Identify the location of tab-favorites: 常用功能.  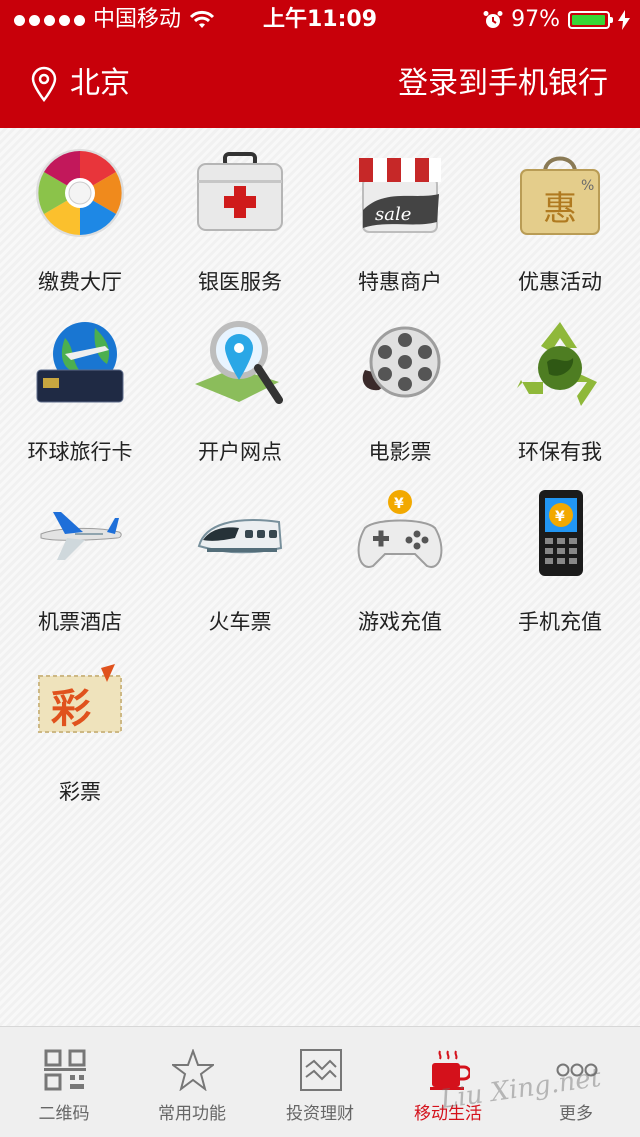
(192, 1082).